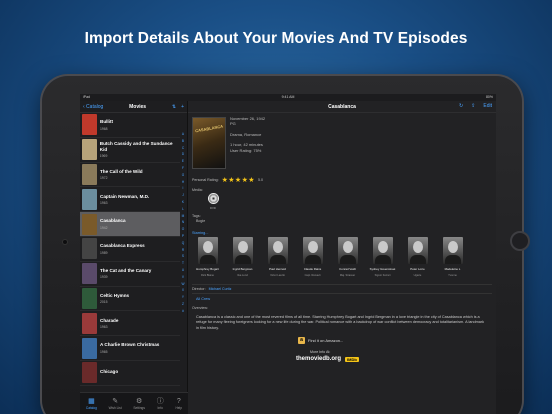 The height and width of the screenshot is (414, 552). What do you see at coordinates (182, 284) in the screenshot?
I see `index-letter: W` at bounding box center [182, 284].